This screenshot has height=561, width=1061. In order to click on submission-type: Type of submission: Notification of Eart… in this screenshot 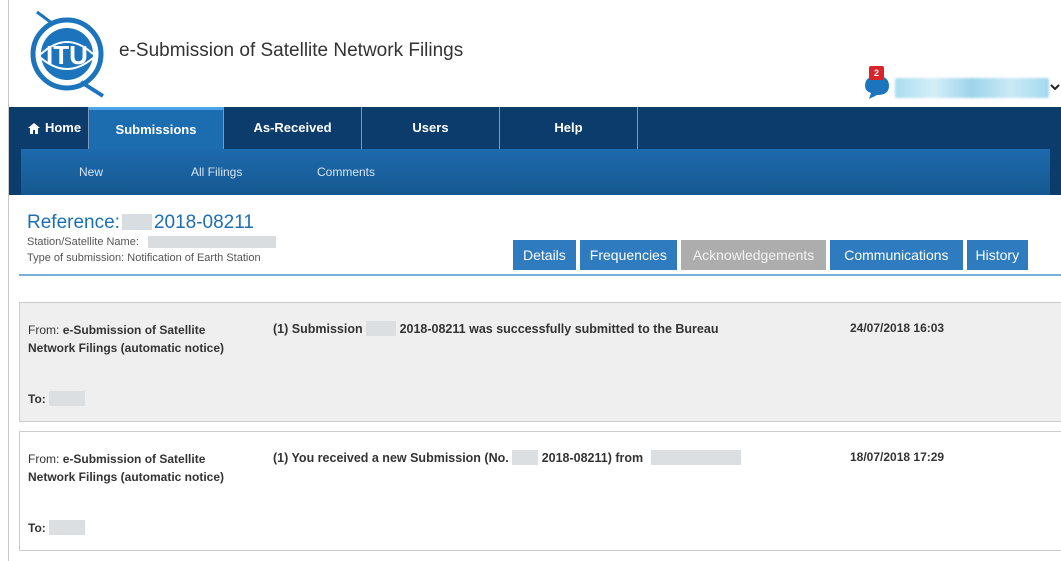, I will do `click(144, 258)`.